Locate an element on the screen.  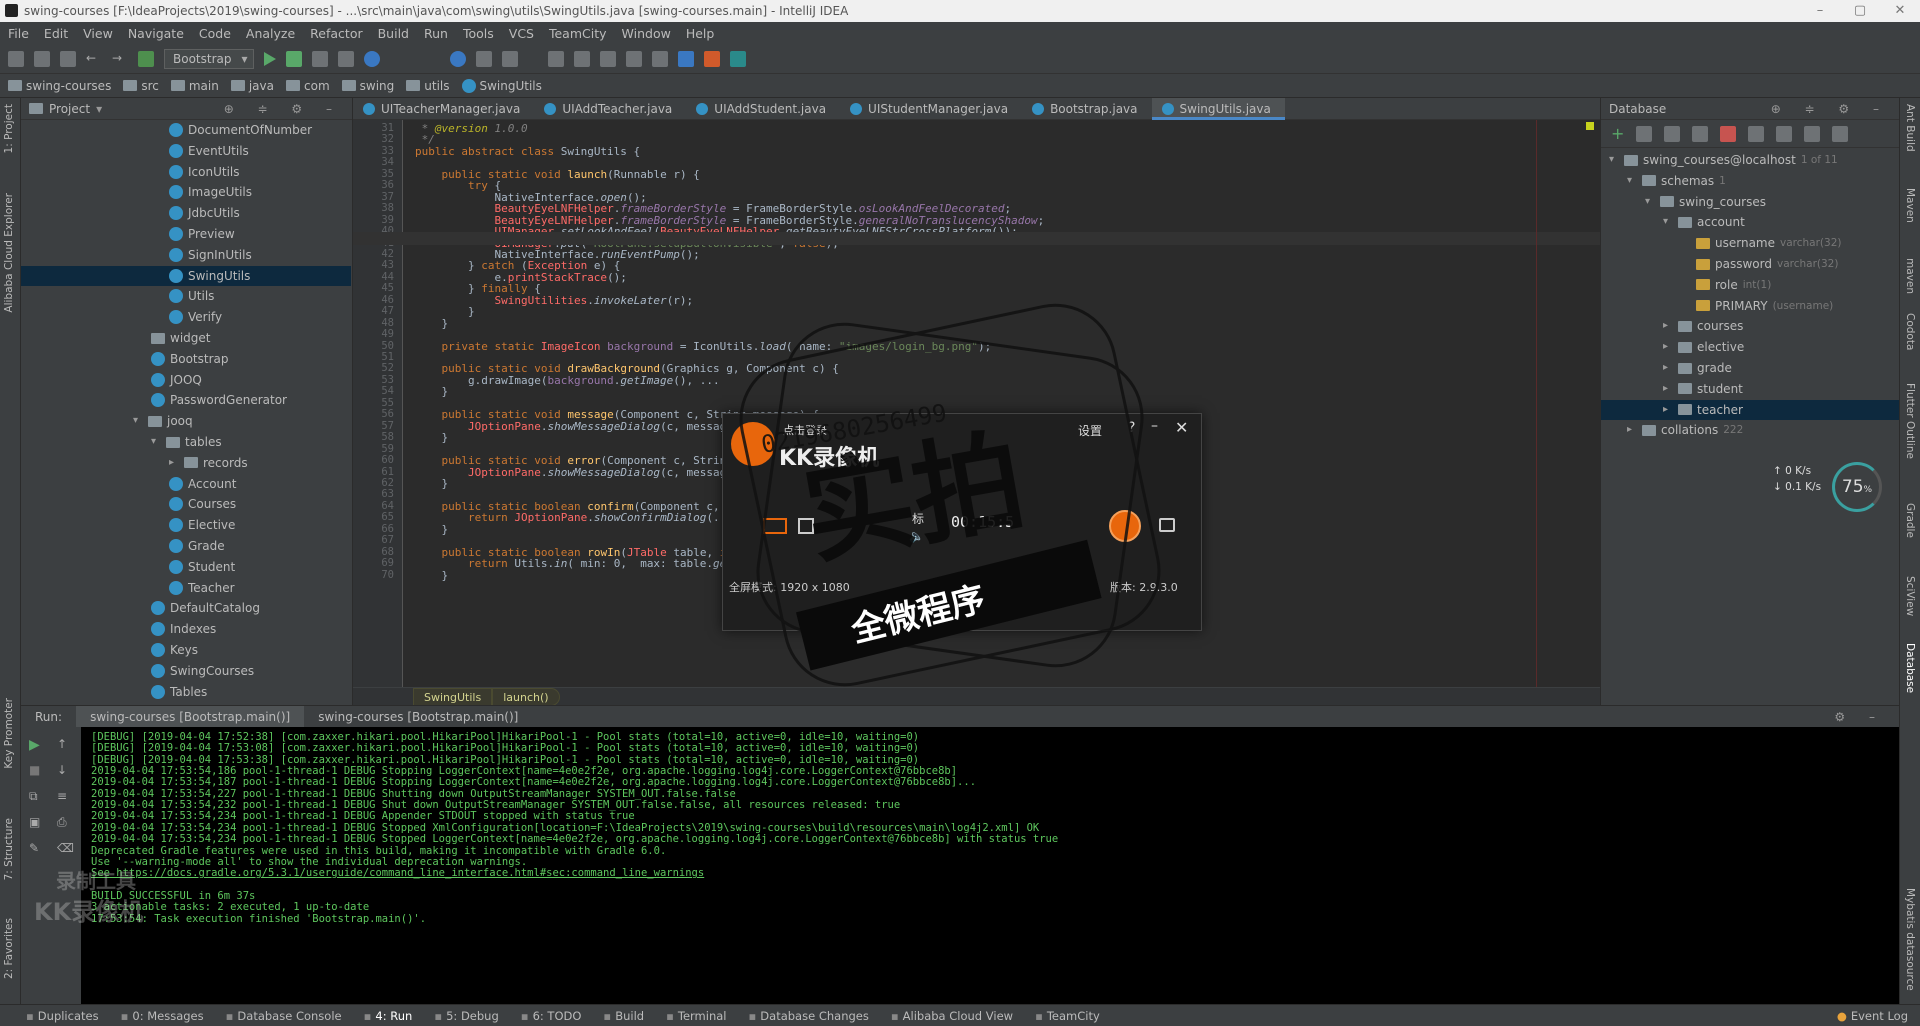
db-item-password: password varchar(32) is located at coordinates (1750, 264).